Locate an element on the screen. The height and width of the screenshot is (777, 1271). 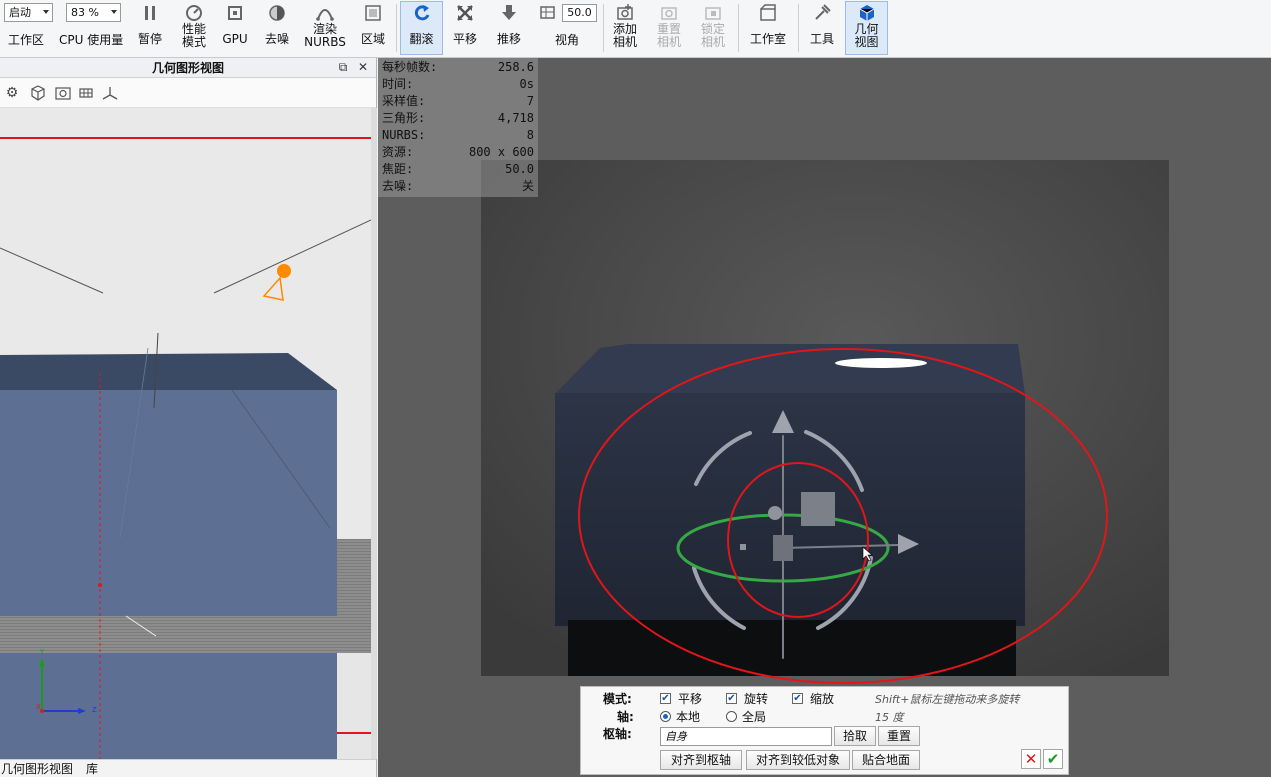
panel-header: 几何图形视图 ⧉ ✕ is located at coordinates (188, 68).